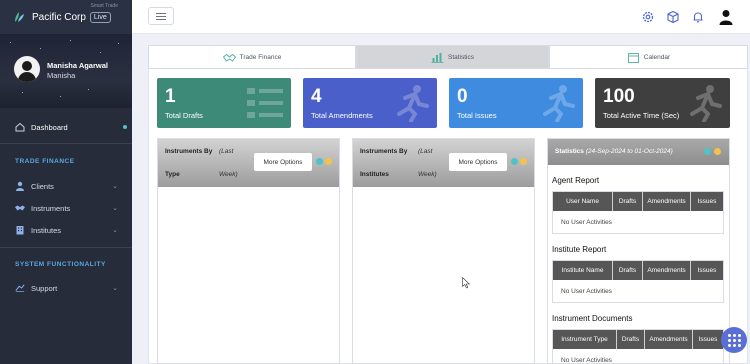  What do you see at coordinates (585, 339) in the screenshot?
I see `column-header: Instrument Type` at bounding box center [585, 339].